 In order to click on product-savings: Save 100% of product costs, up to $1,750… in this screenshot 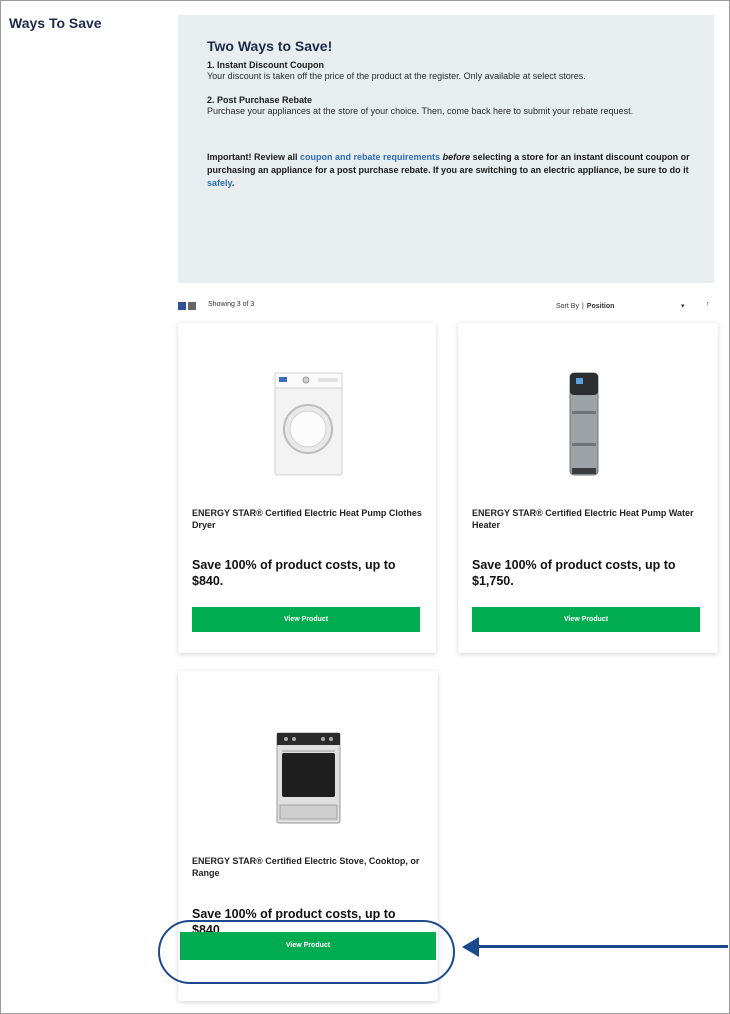, I will do `click(574, 573)`.